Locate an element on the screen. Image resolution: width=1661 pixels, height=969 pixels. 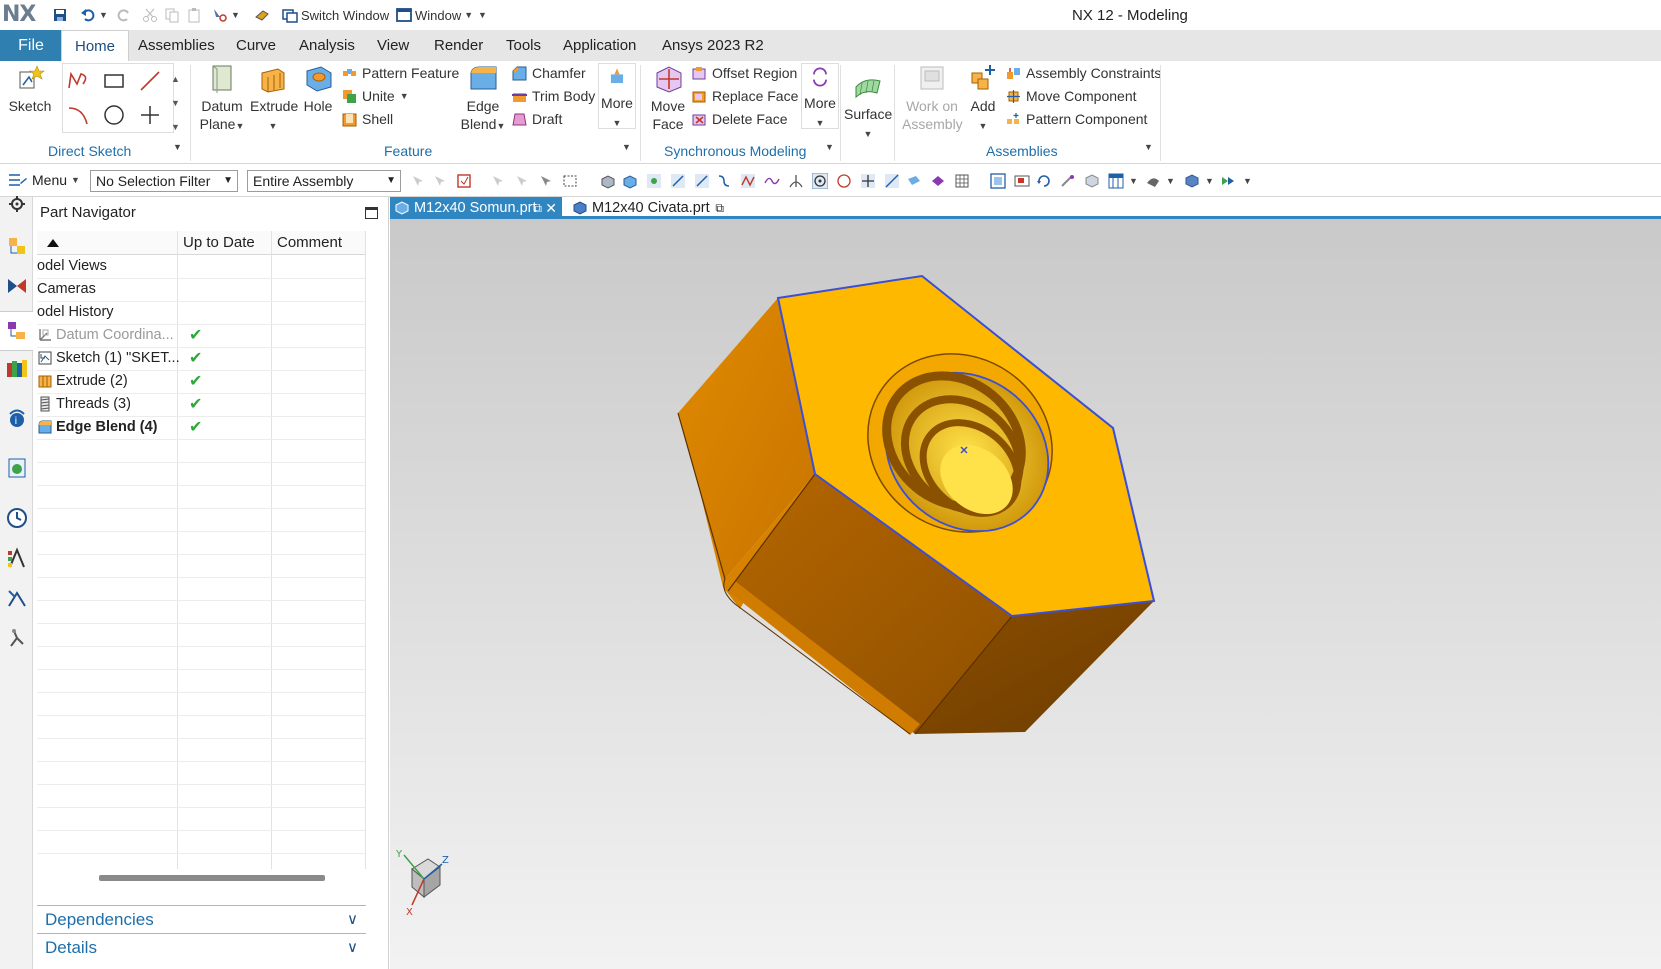
zoom-icon is located at coordinates (1022, 181).